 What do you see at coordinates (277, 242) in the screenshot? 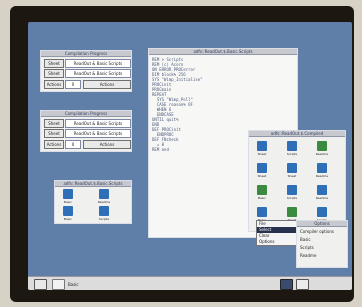
I see `menu-item: Options` at bounding box center [277, 242].